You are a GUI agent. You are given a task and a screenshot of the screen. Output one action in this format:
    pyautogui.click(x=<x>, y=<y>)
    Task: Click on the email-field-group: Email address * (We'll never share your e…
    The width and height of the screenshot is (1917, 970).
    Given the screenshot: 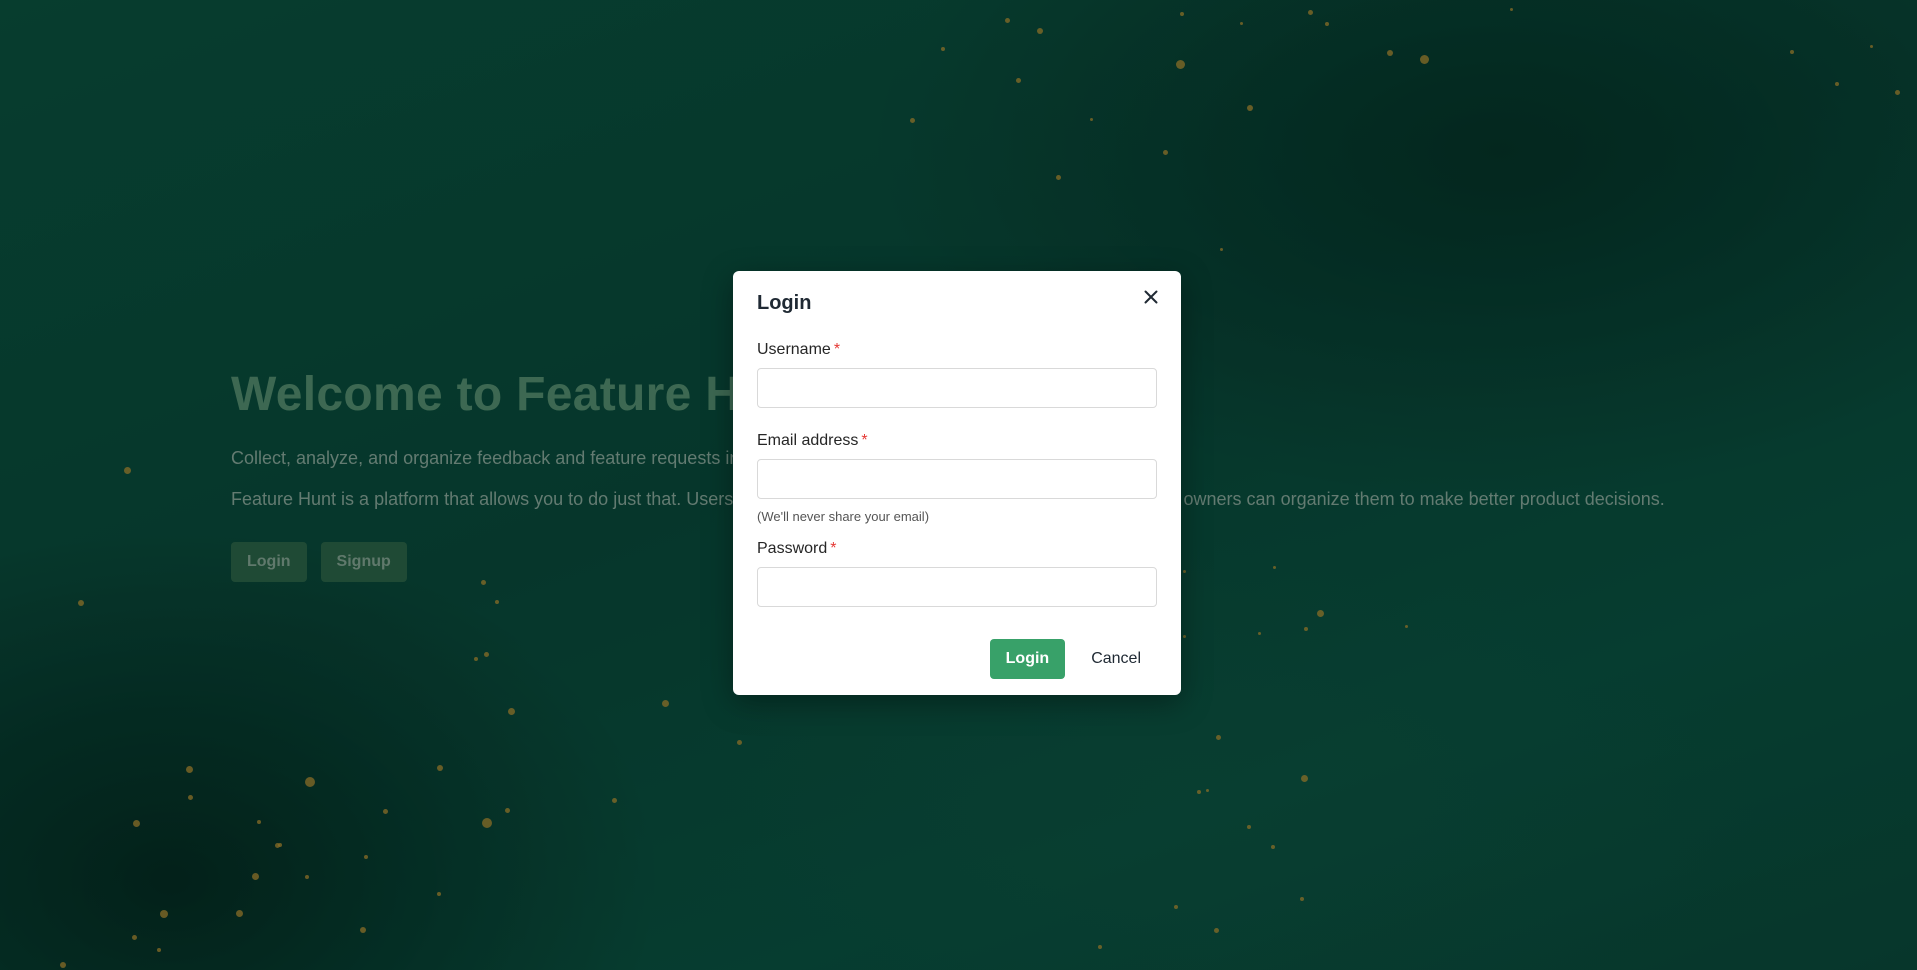 What is the action you would take?
    pyautogui.click(x=957, y=478)
    